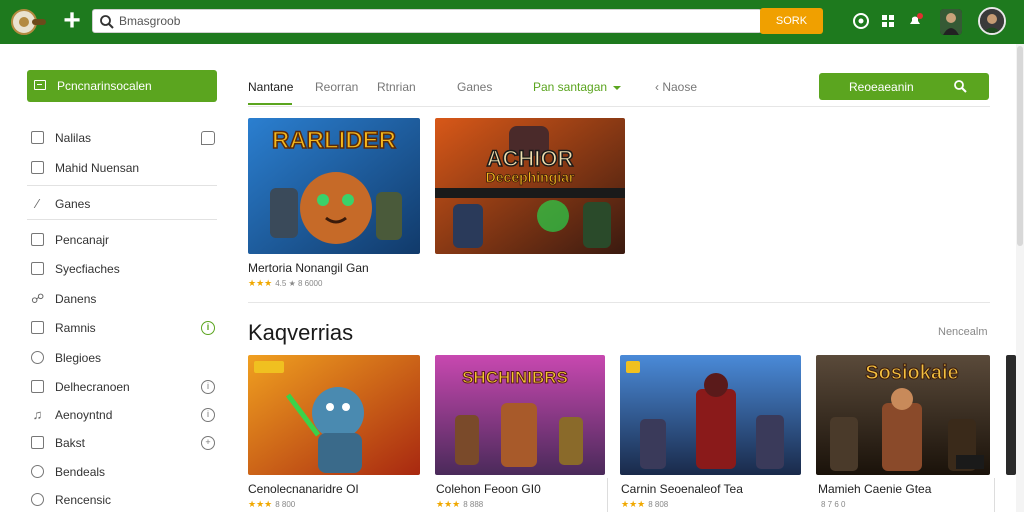  I want to click on sidebar-item-label: Ganes, so click(73, 204).